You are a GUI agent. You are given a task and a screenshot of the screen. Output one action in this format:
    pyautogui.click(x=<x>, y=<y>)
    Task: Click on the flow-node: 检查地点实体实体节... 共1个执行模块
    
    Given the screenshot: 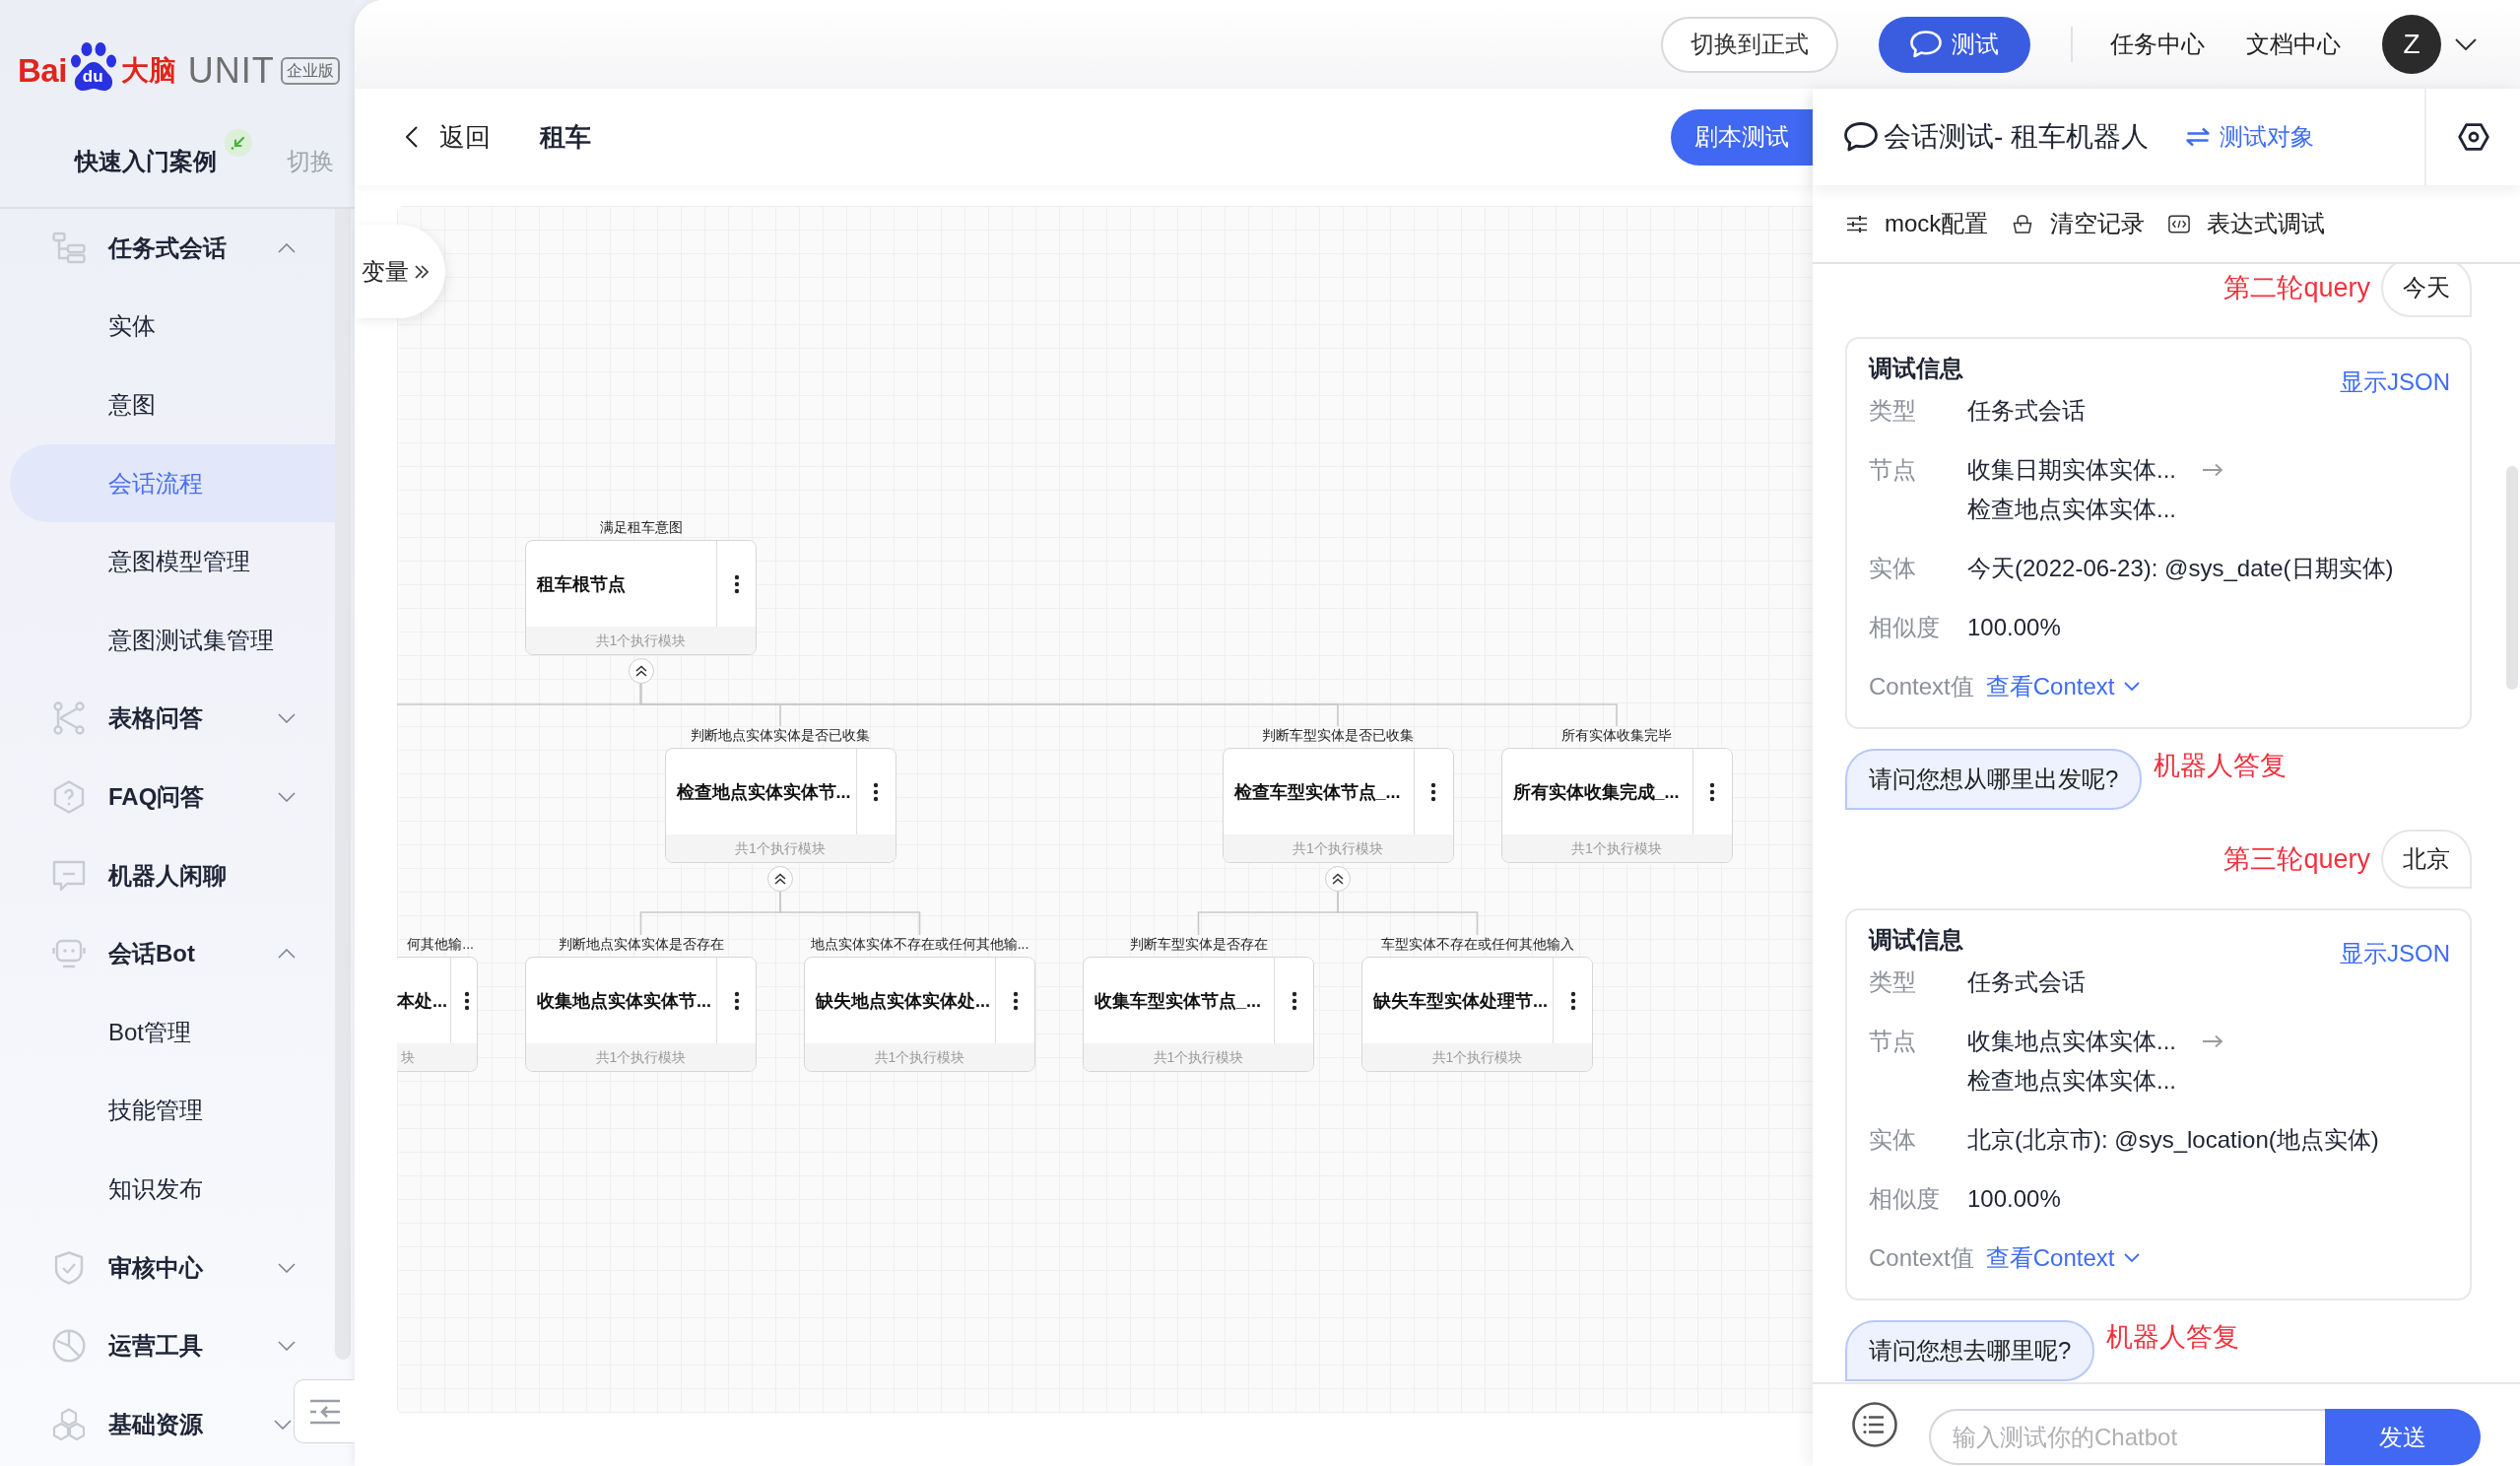 What is the action you would take?
    pyautogui.click(x=780, y=805)
    